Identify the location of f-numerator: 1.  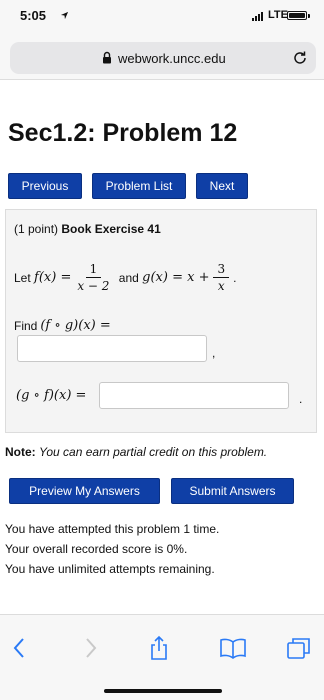
(93, 270).